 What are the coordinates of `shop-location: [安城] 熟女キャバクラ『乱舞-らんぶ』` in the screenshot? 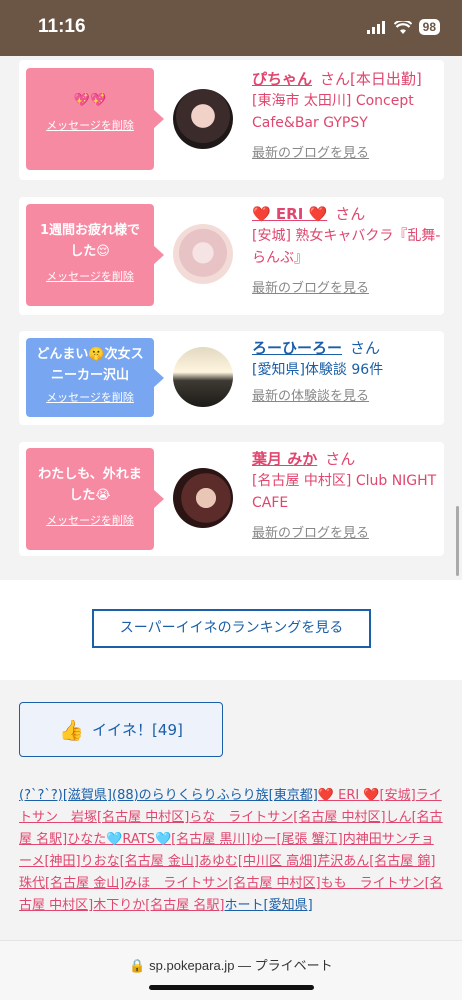 It's located at (347, 247).